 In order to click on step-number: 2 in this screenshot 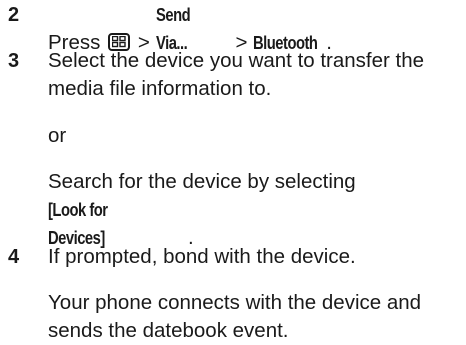, I will do `click(14, 15)`.